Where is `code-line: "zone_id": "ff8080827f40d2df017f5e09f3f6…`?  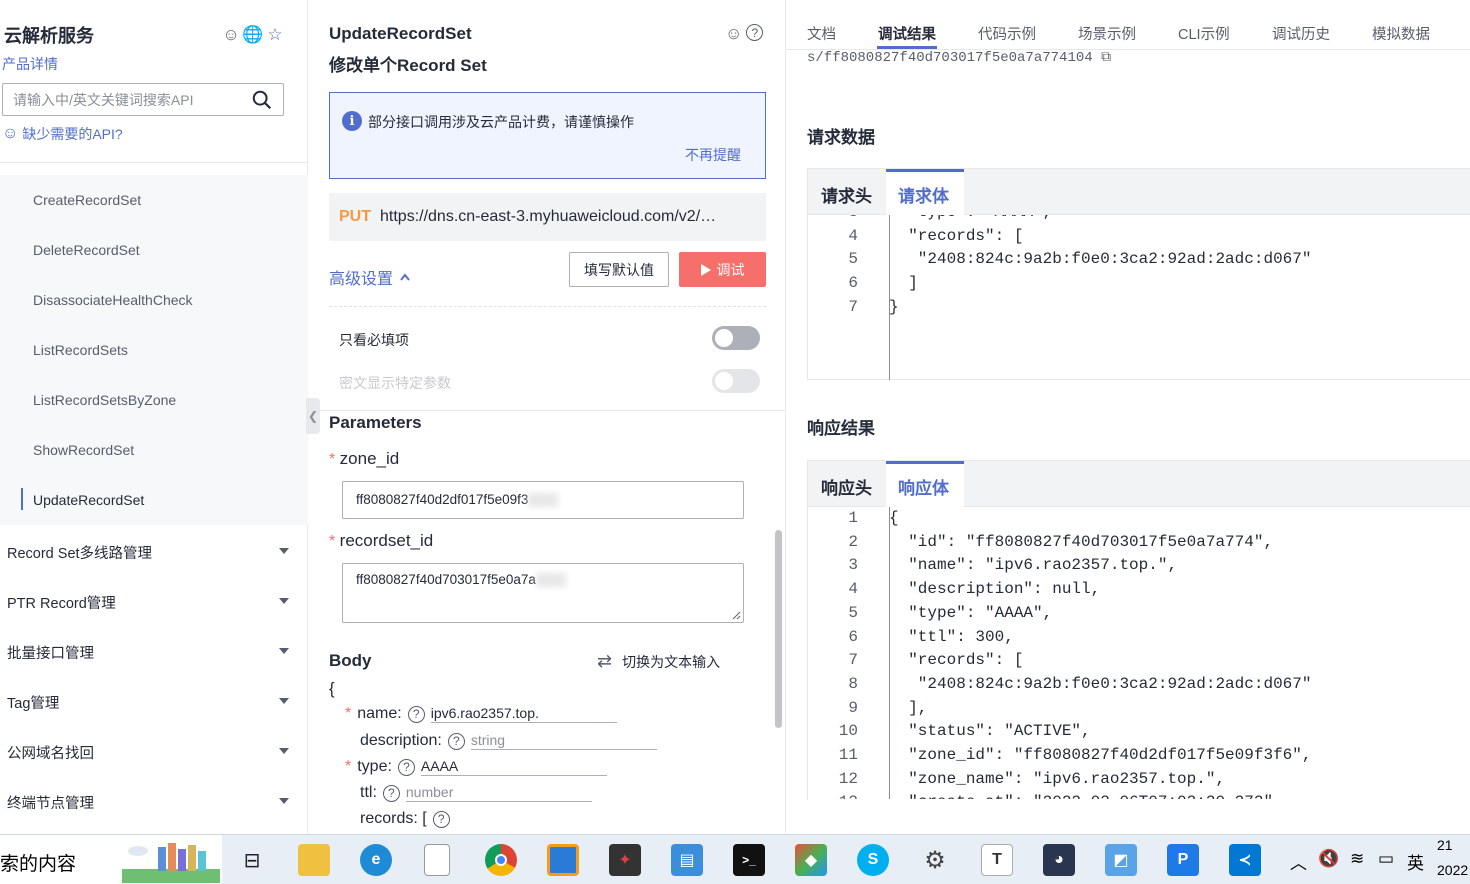 code-line: "zone_id": "ff8080827f40d2df017f5e09f3f6… is located at coordinates (1100, 755).